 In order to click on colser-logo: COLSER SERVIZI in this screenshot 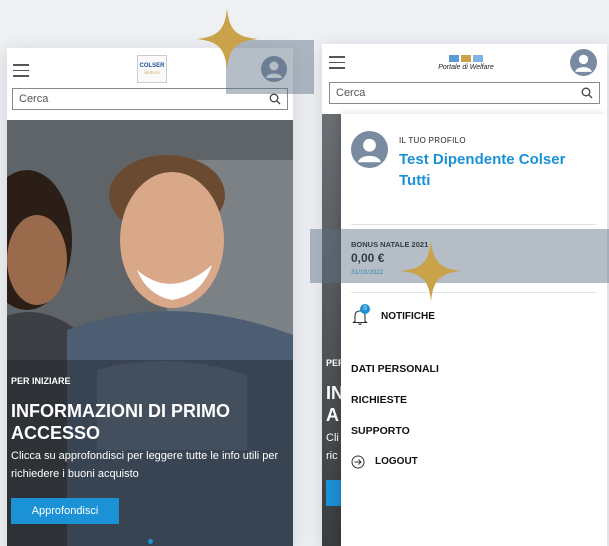, I will do `click(152, 69)`.